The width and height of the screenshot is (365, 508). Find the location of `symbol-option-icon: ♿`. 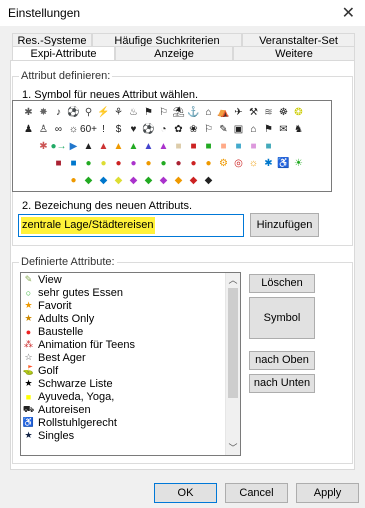

symbol-option-icon: ♿ is located at coordinates (283, 163).